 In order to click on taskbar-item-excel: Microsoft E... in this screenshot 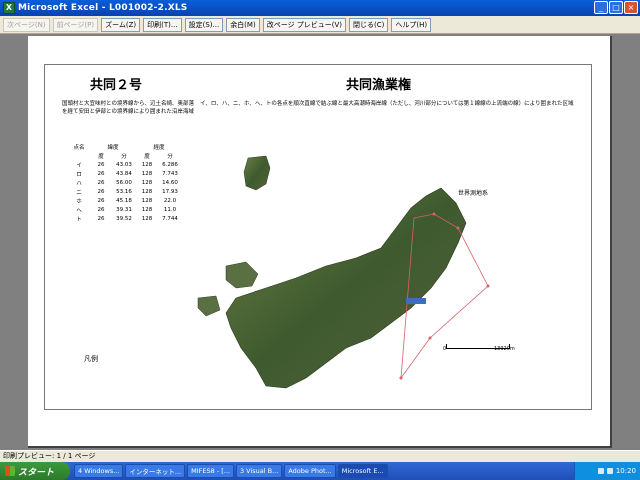, I will do `click(362, 471)`.